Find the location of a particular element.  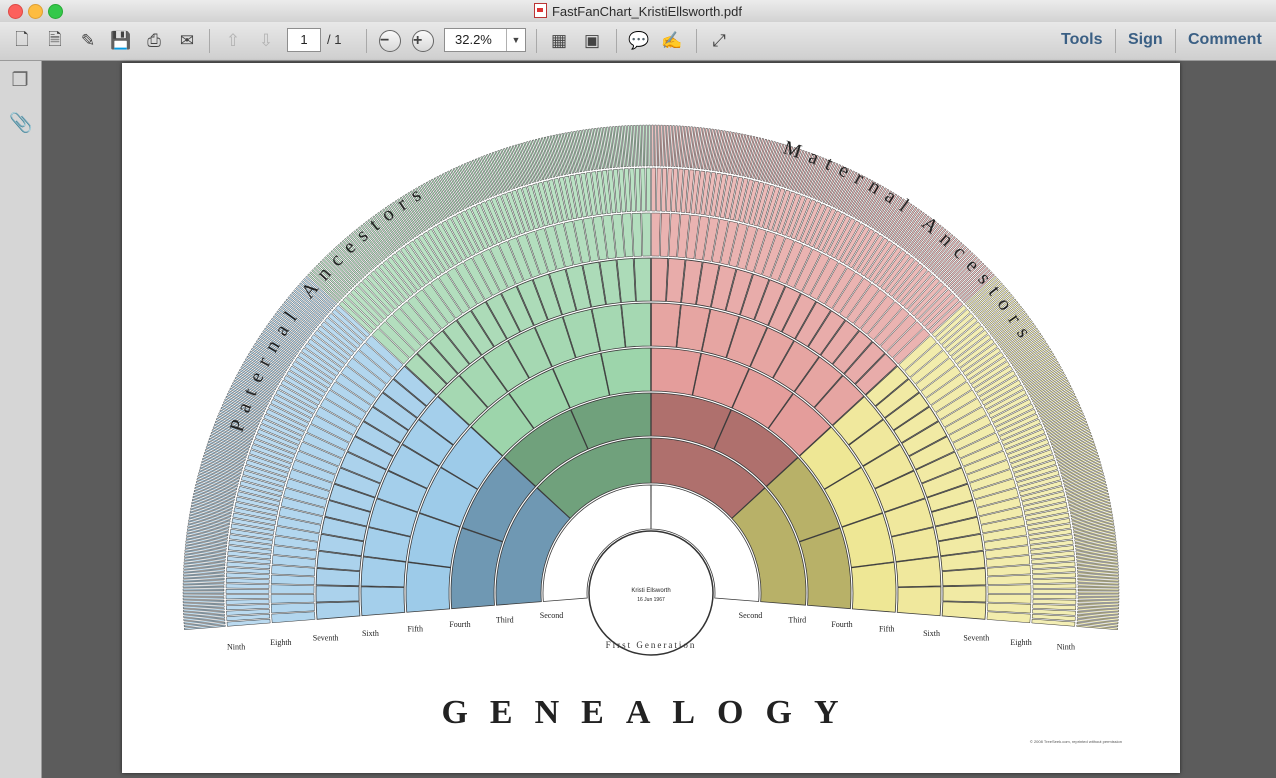

pdf-file-icon is located at coordinates (540, 10).